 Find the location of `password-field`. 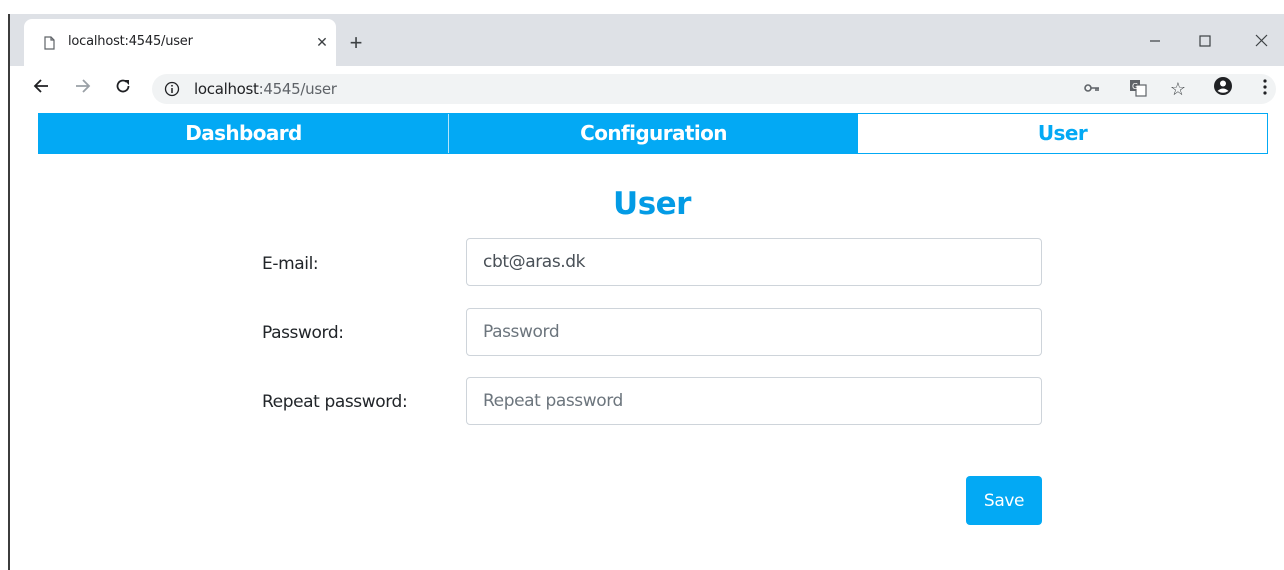

password-field is located at coordinates (754, 332).